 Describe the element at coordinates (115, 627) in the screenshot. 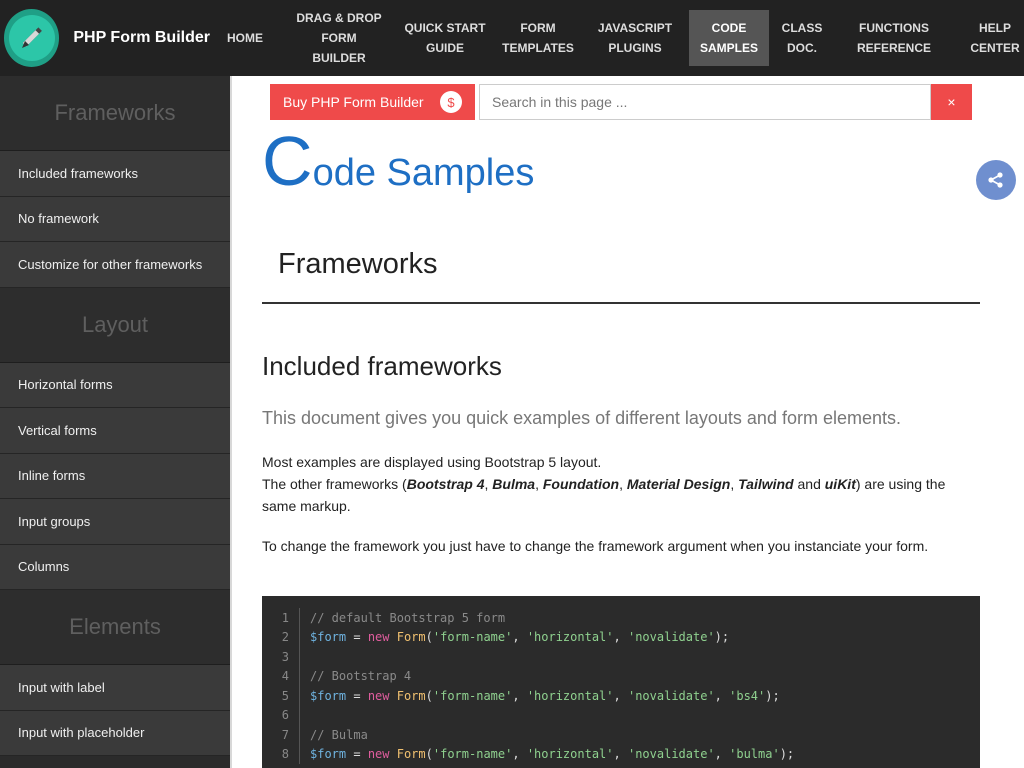

I see `sidebar-heading-elements: Elements` at that location.